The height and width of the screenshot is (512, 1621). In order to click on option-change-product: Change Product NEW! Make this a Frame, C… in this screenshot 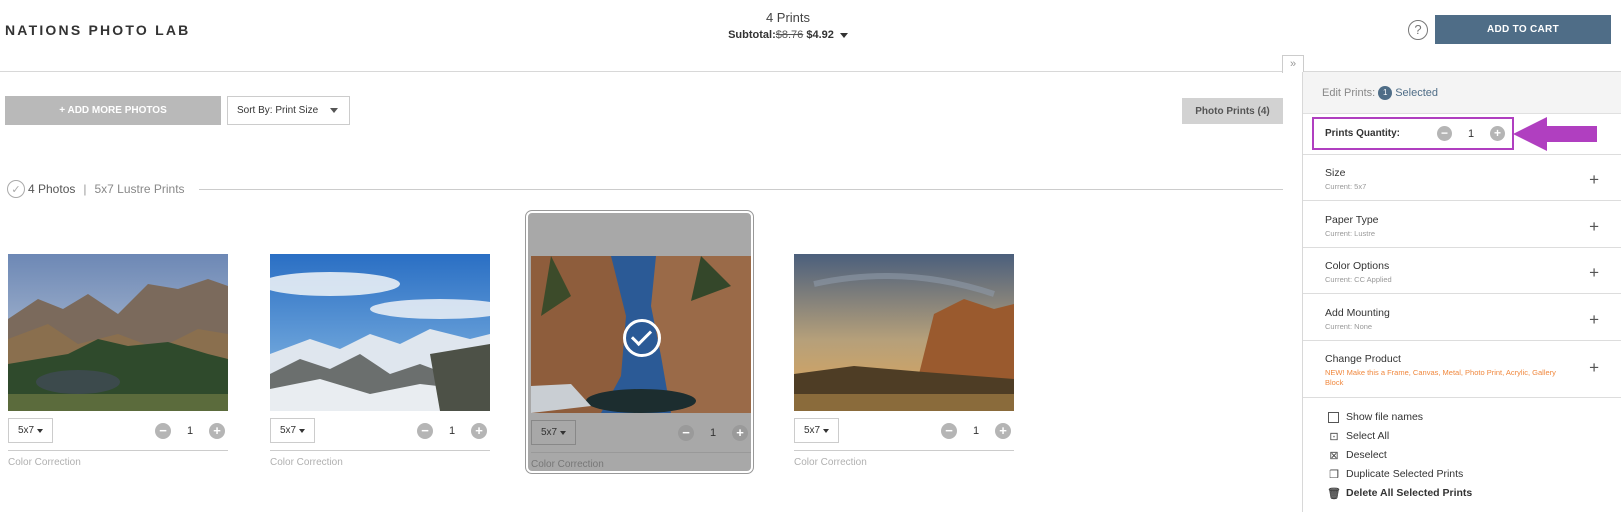, I will do `click(1465, 370)`.